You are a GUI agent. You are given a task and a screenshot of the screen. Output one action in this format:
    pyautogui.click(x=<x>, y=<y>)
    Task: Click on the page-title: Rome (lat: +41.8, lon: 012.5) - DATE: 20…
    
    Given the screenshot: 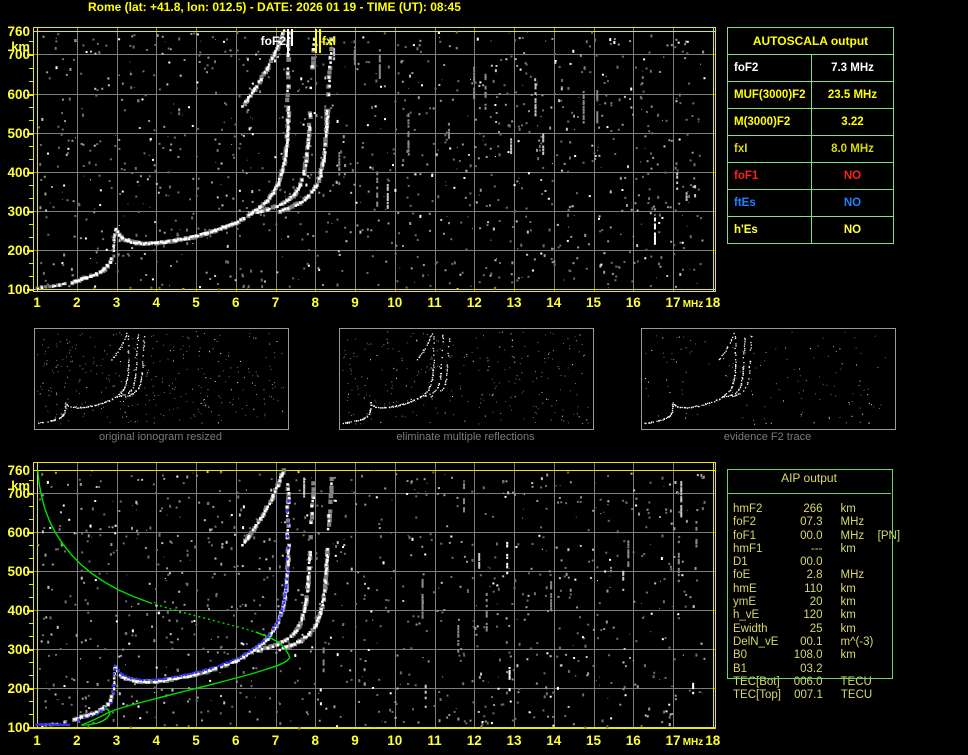 What is the action you would take?
    pyautogui.click(x=274, y=7)
    